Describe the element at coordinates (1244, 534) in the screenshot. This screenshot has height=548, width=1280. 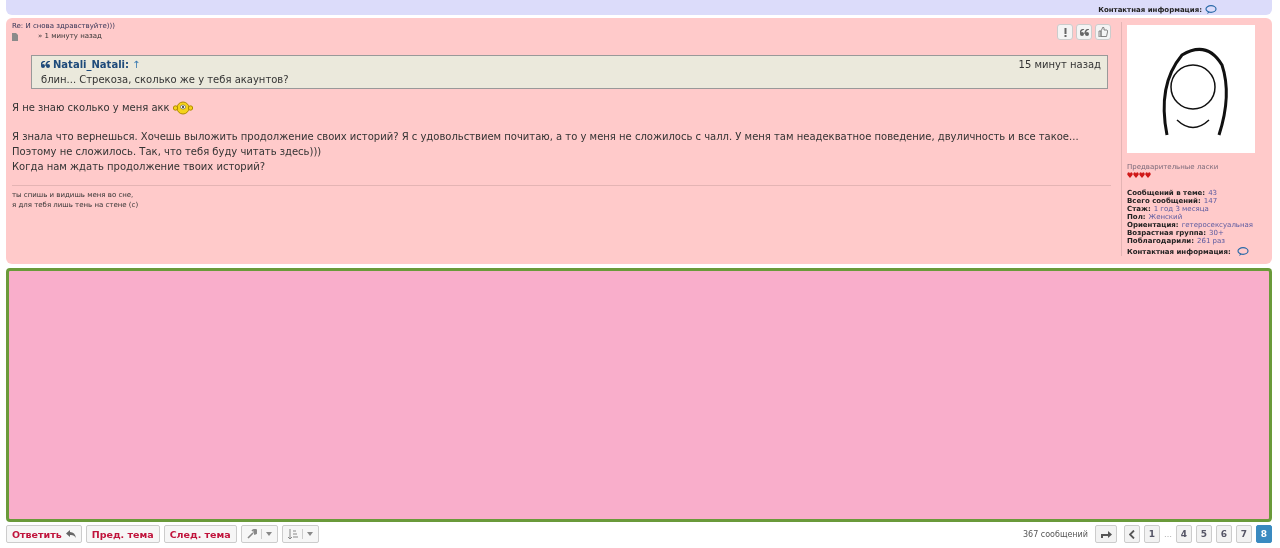
I see `page-button: 7` at that location.